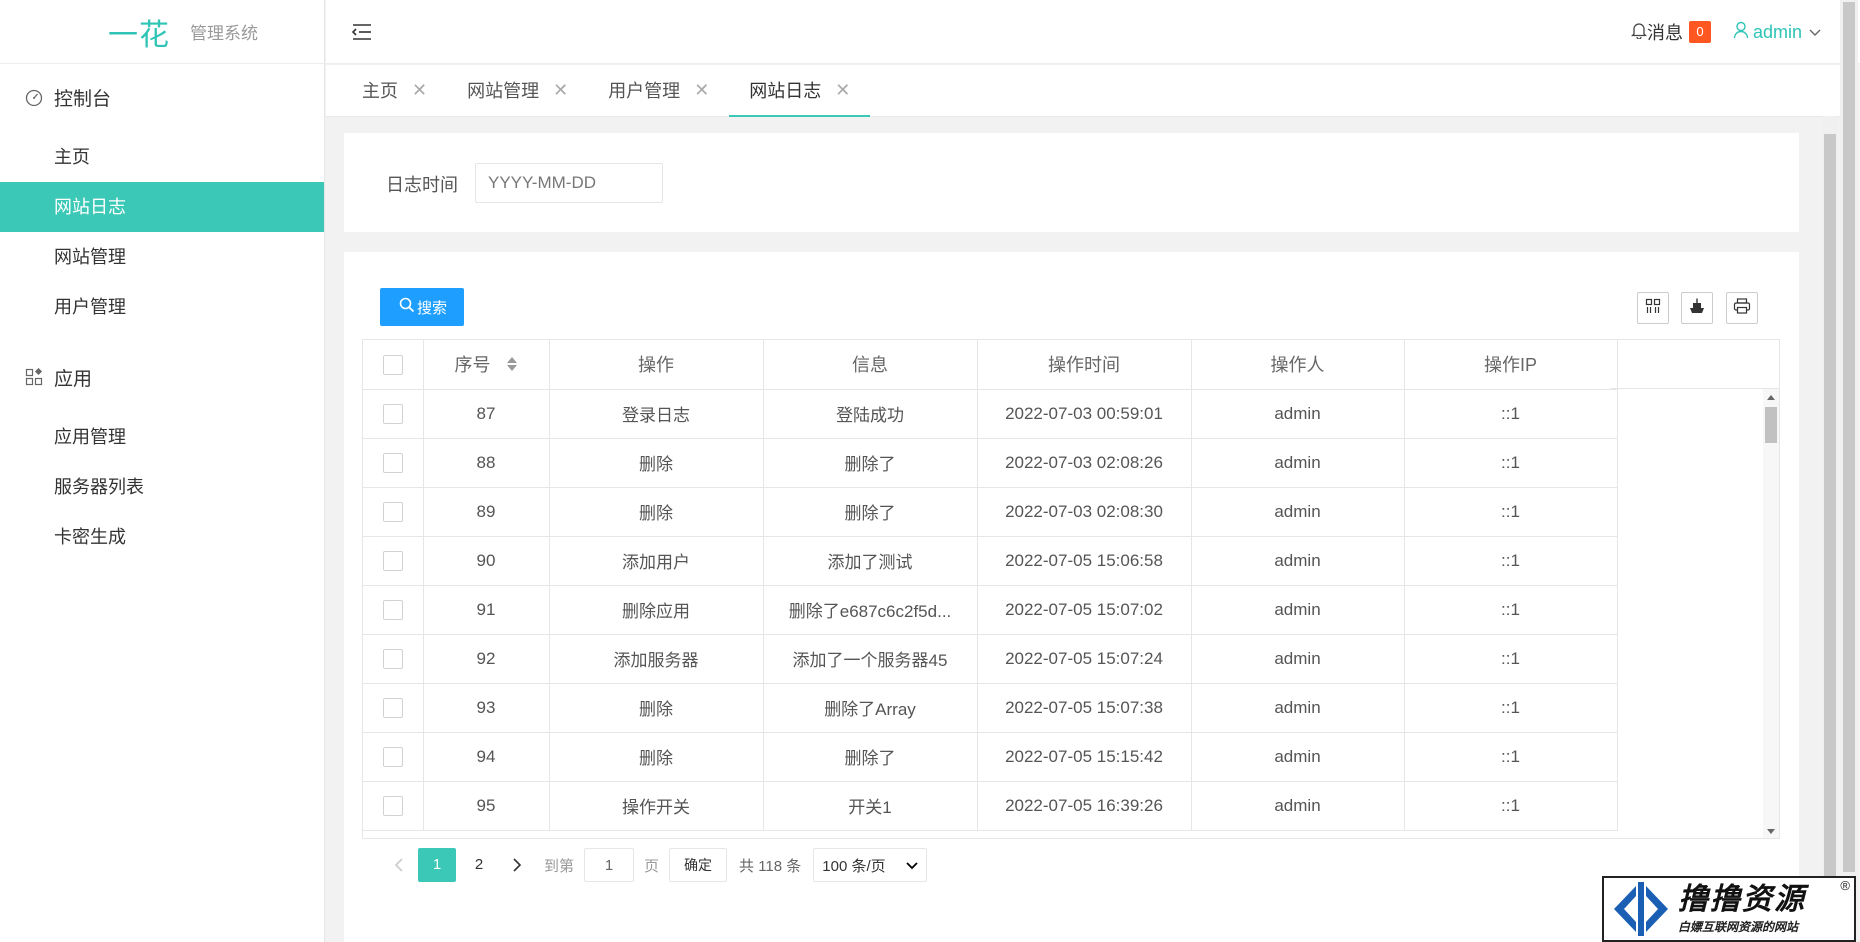 This screenshot has height=942, width=1860. Describe the element at coordinates (1697, 308) in the screenshot. I see `export-button` at that location.